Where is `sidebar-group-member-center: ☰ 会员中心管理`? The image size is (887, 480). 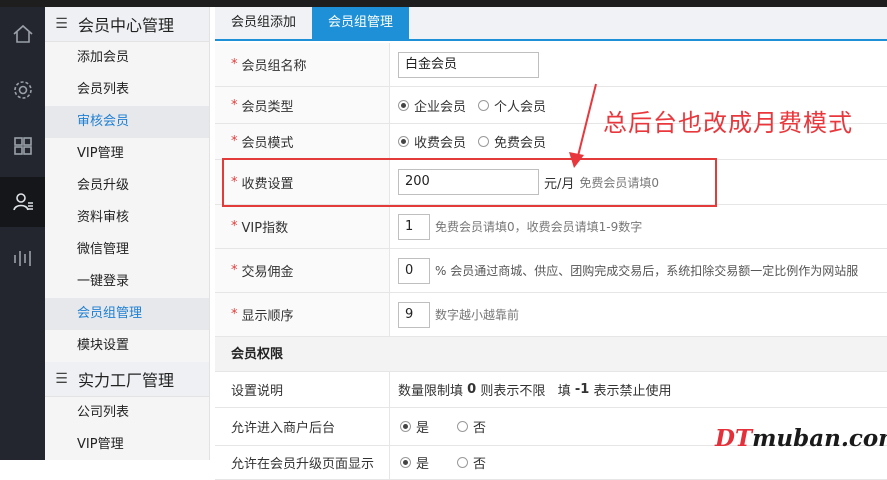 sidebar-group-member-center: ☰ 会员中心管理 is located at coordinates (127, 24).